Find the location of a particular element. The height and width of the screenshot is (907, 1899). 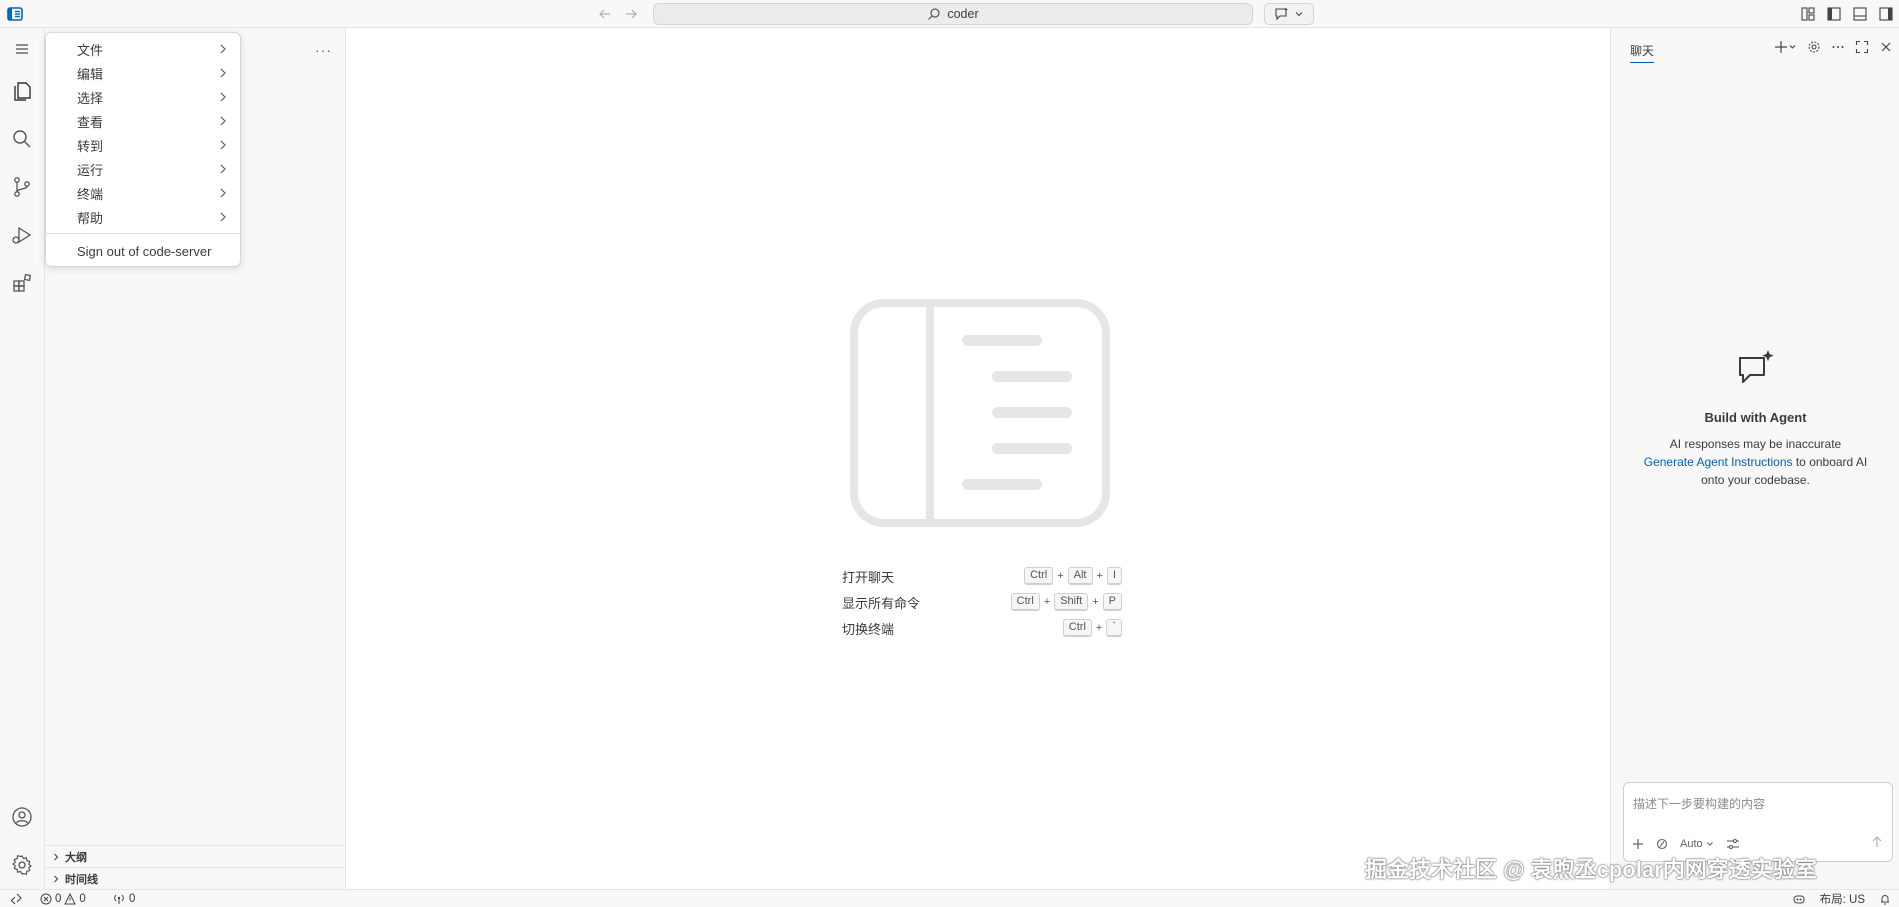

shortcut-label: 切换终端 is located at coordinates (868, 629).